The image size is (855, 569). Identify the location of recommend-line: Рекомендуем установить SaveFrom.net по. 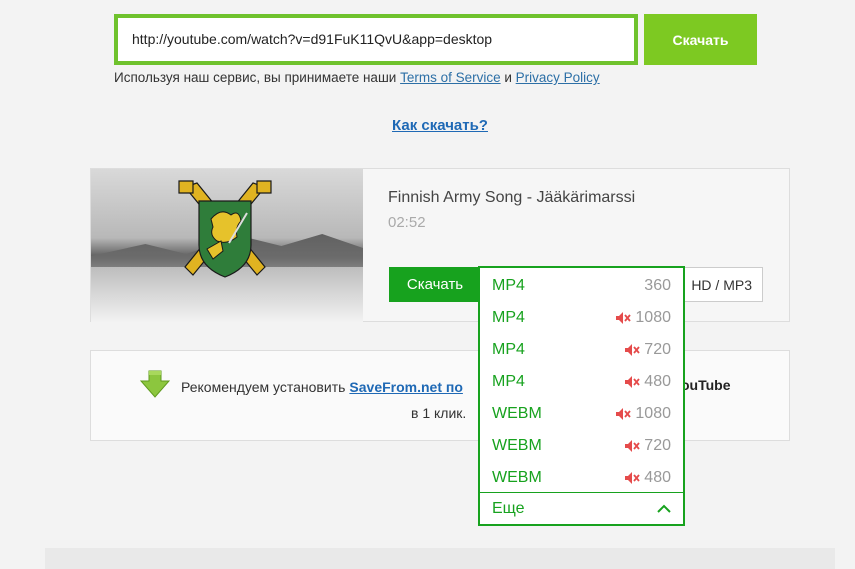
(301, 385).